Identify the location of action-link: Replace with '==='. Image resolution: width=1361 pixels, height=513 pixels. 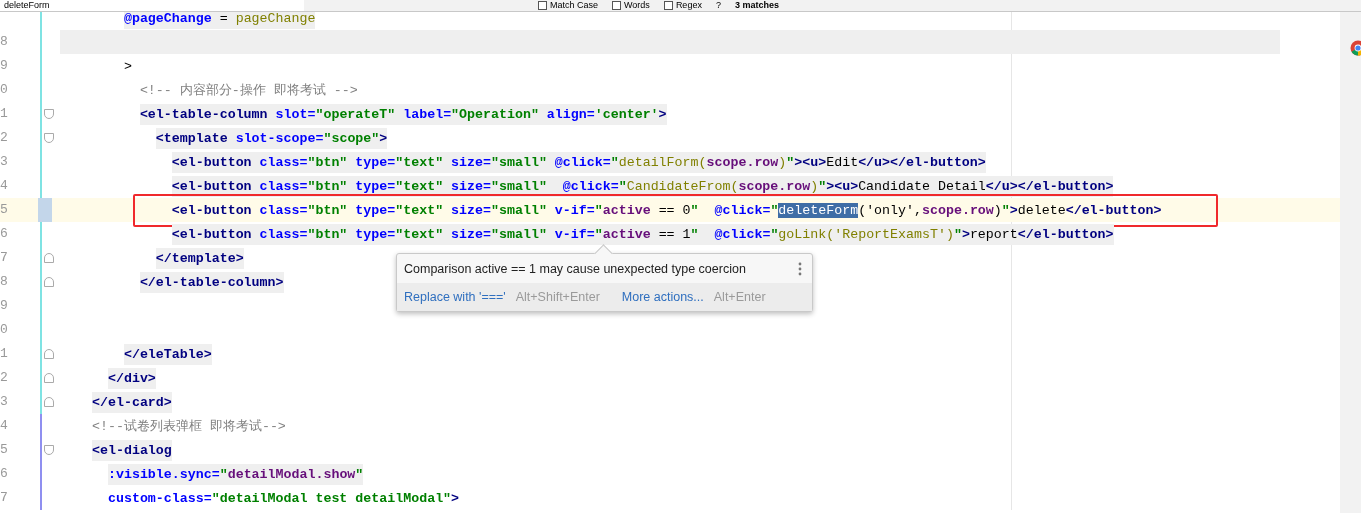
(455, 297).